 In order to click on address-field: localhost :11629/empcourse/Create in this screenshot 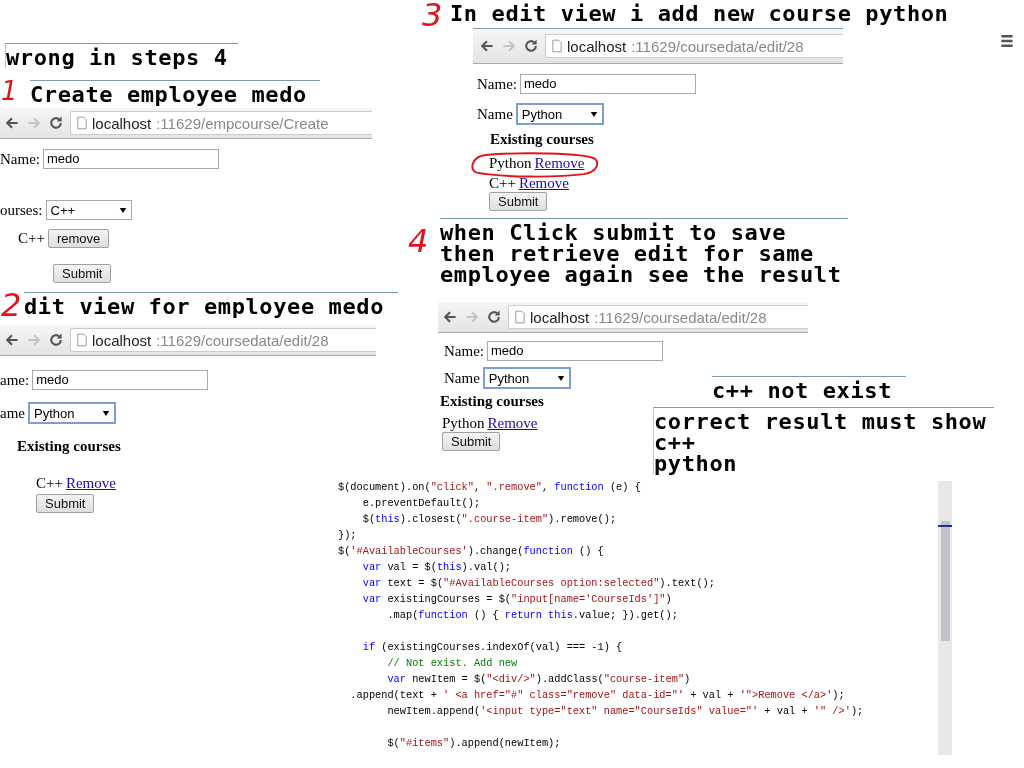, I will do `click(221, 123)`.